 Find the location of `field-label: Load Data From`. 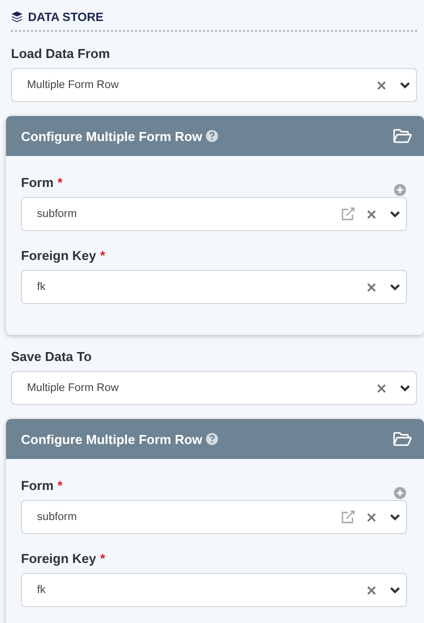

field-label: Load Data From is located at coordinates (61, 53).